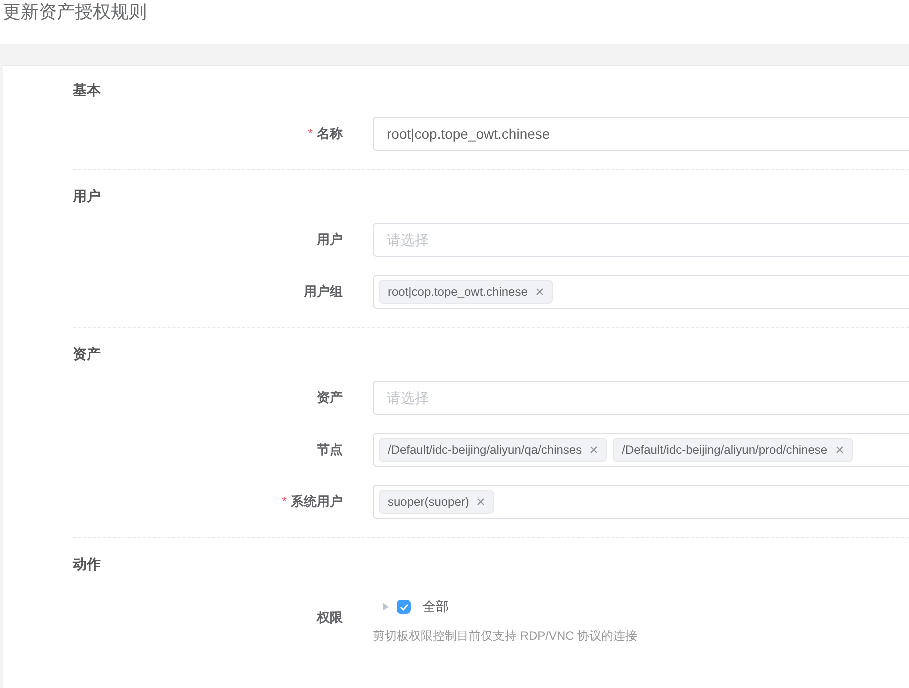  What do you see at coordinates (436, 607) in the screenshot?
I see `option-label: 全部` at bounding box center [436, 607].